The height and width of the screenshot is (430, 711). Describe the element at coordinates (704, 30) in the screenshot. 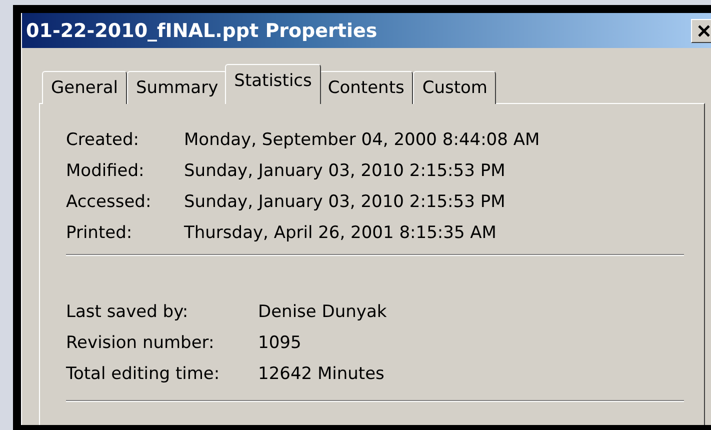

I see `close-icon` at that location.